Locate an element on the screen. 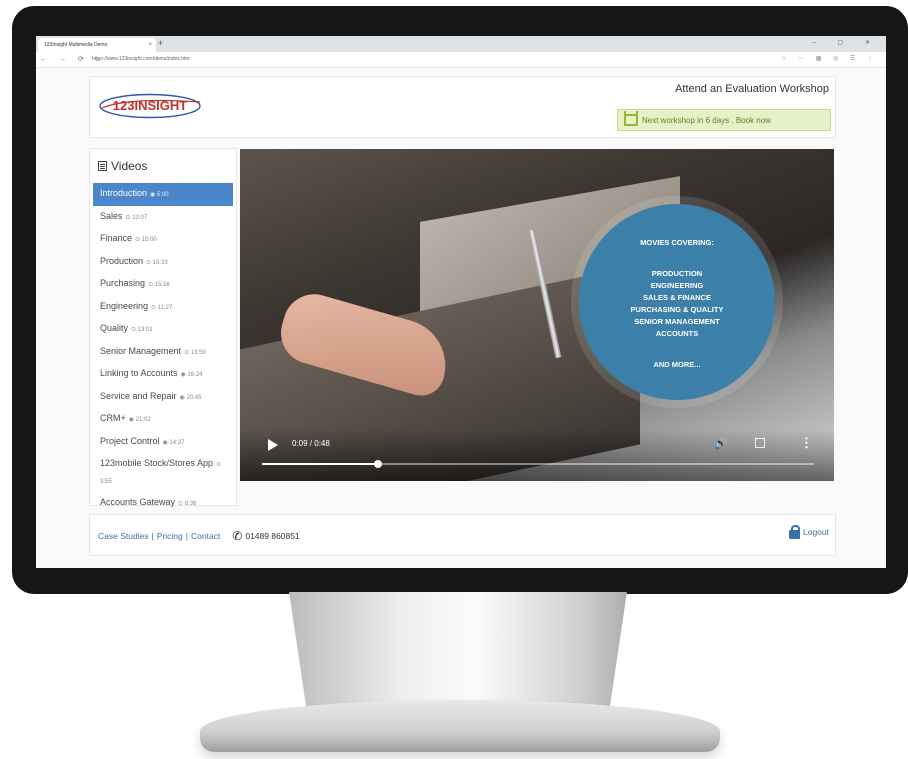 Image resolution: width=908 pixels, height=759 pixels. video-duration: ◉ 16:24 is located at coordinates (191, 375).